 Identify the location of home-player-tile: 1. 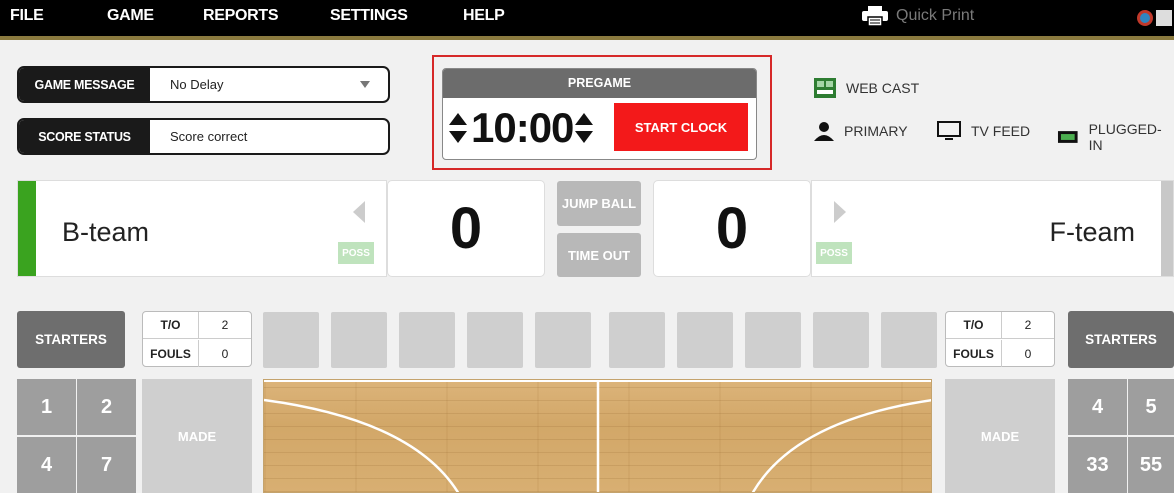
(46, 407).